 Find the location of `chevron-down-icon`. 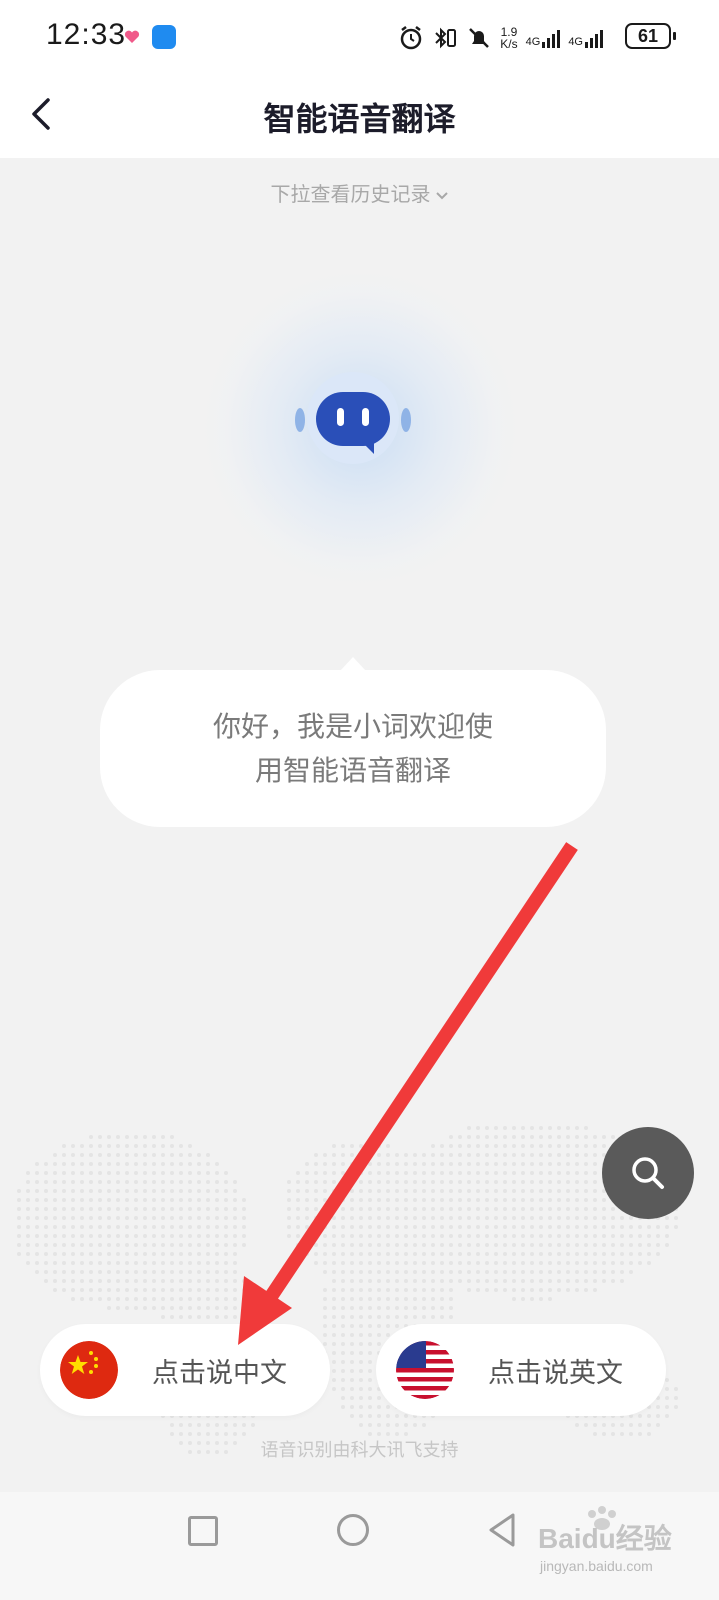

chevron-down-icon is located at coordinates (441, 195).